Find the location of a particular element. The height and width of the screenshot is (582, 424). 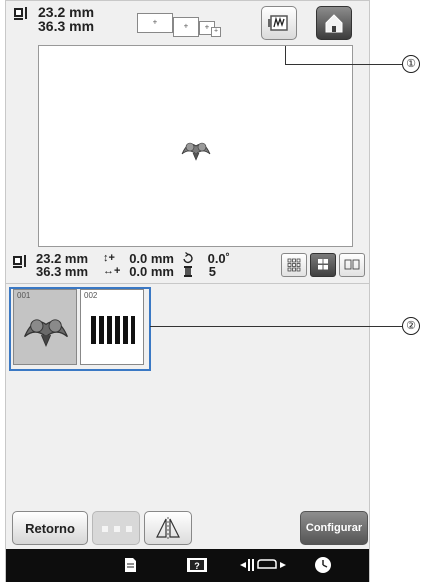

mirror-icon is located at coordinates (168, 528).